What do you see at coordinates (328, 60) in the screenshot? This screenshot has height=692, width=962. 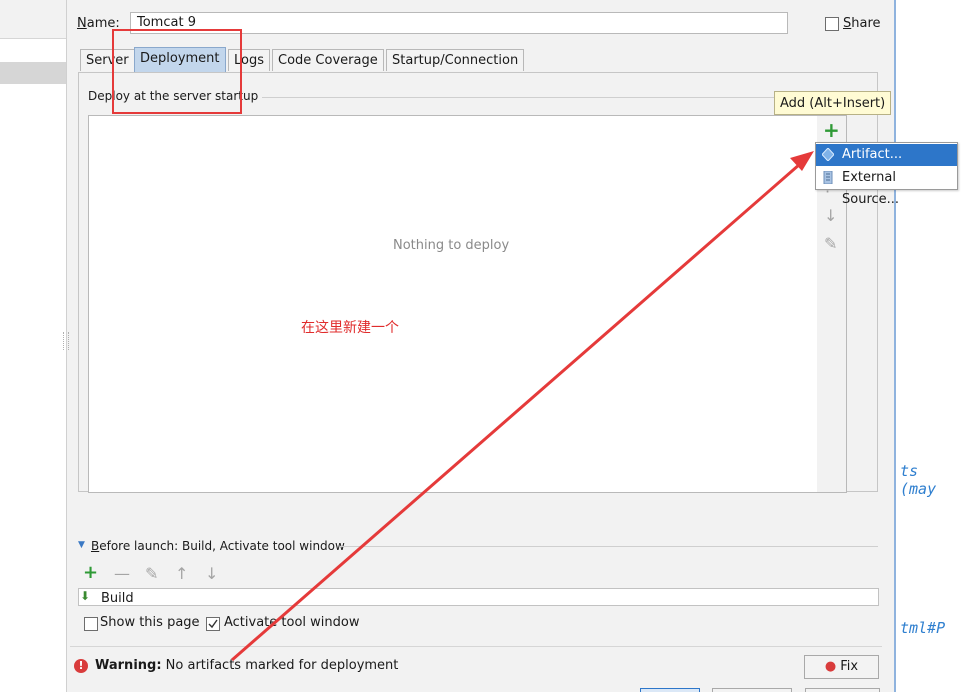 I see `tab-code-coverage: Code Coverage` at bounding box center [328, 60].